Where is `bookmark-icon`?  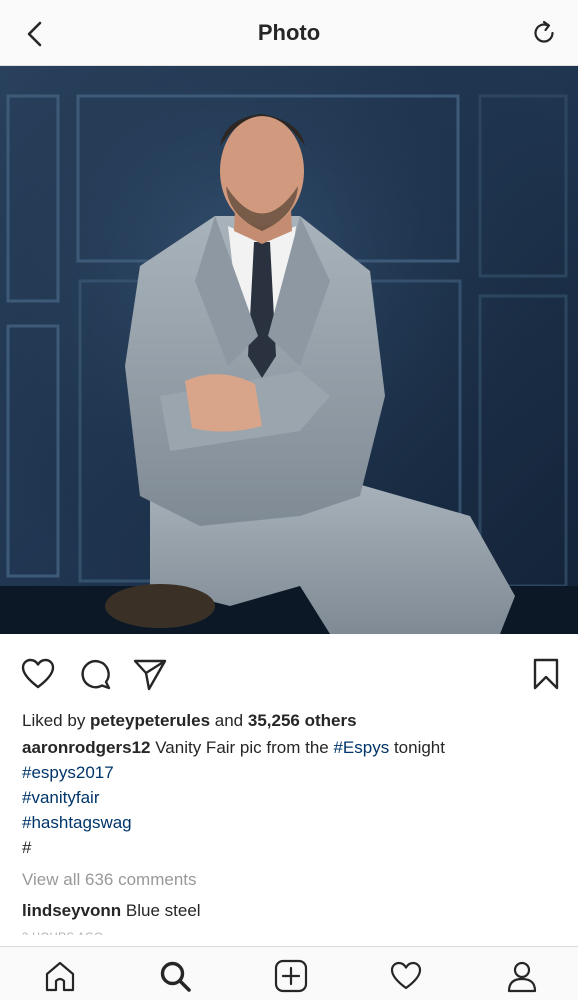 bookmark-icon is located at coordinates (546, 674).